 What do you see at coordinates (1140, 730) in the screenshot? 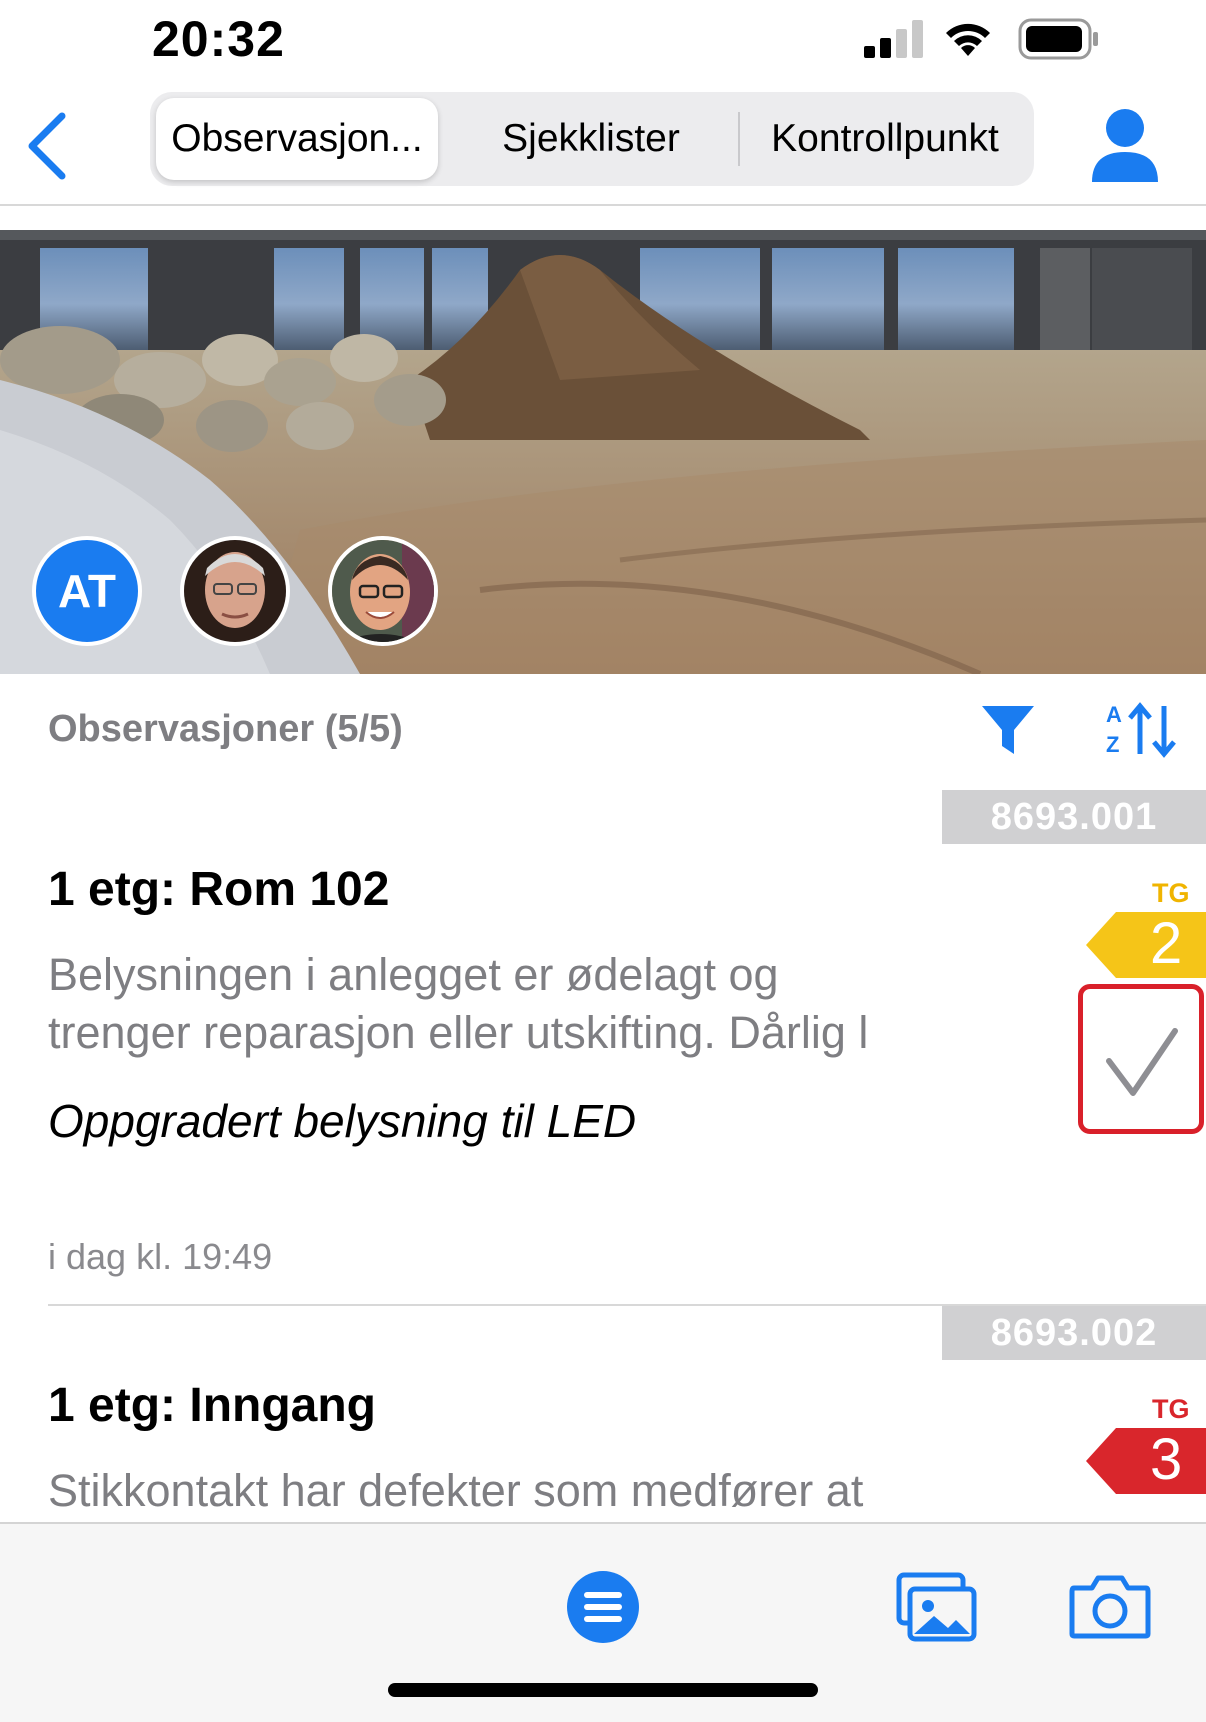
I see `sort-az-icon: A Z` at bounding box center [1140, 730].